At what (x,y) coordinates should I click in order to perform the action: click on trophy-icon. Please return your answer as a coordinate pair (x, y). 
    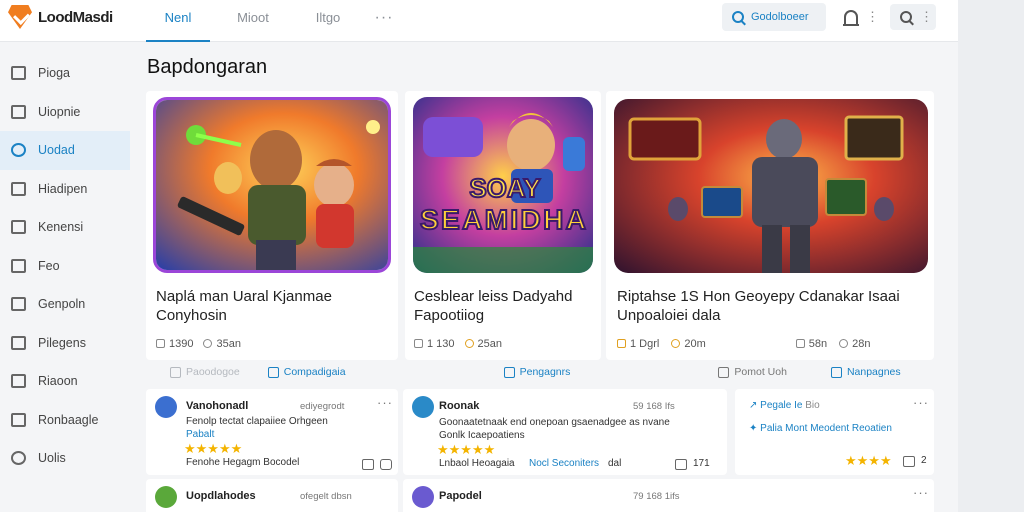
    Looking at the image, I should click on (621, 343).